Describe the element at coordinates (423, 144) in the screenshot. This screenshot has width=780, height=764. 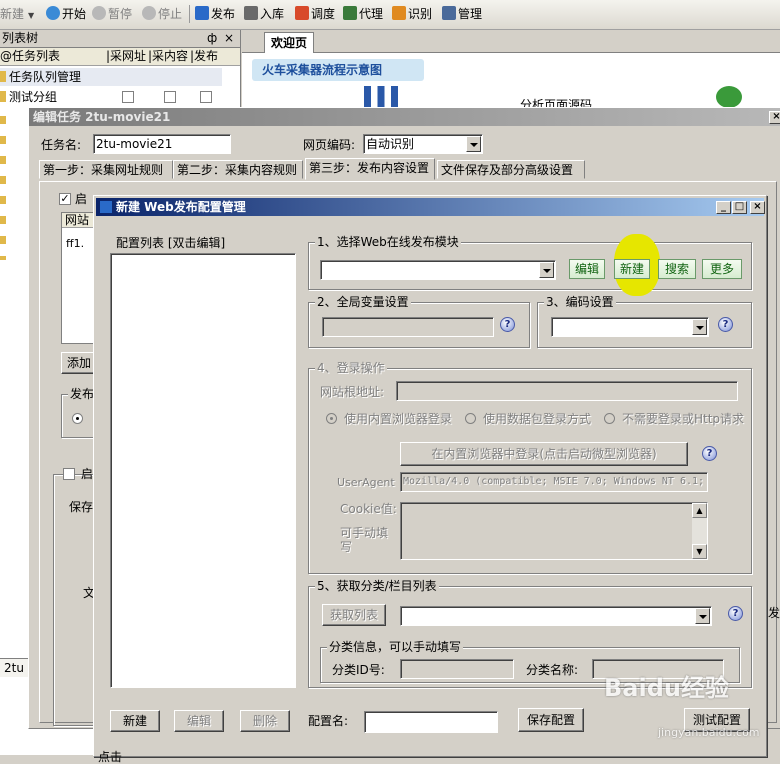
I see `encoding-select: 自动识别` at that location.